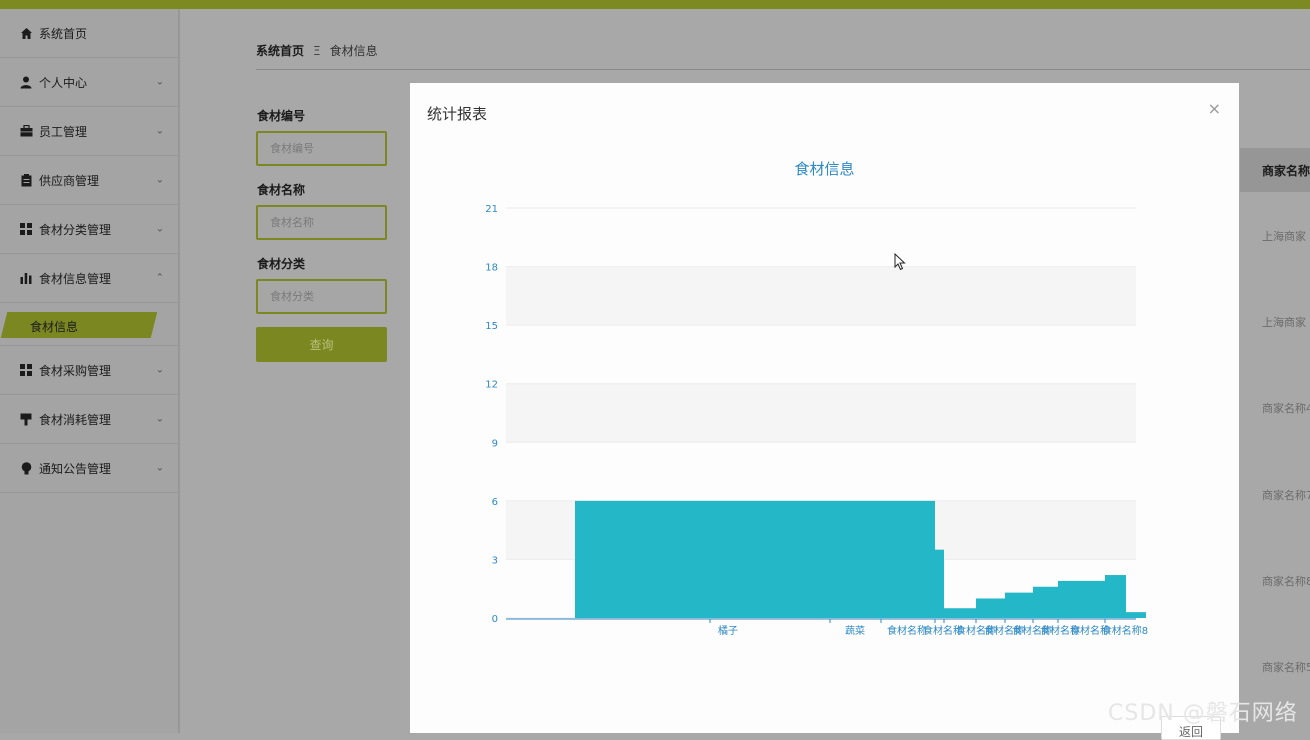  I want to click on sidebar-item-label: 通知公告管理, so click(75, 468).